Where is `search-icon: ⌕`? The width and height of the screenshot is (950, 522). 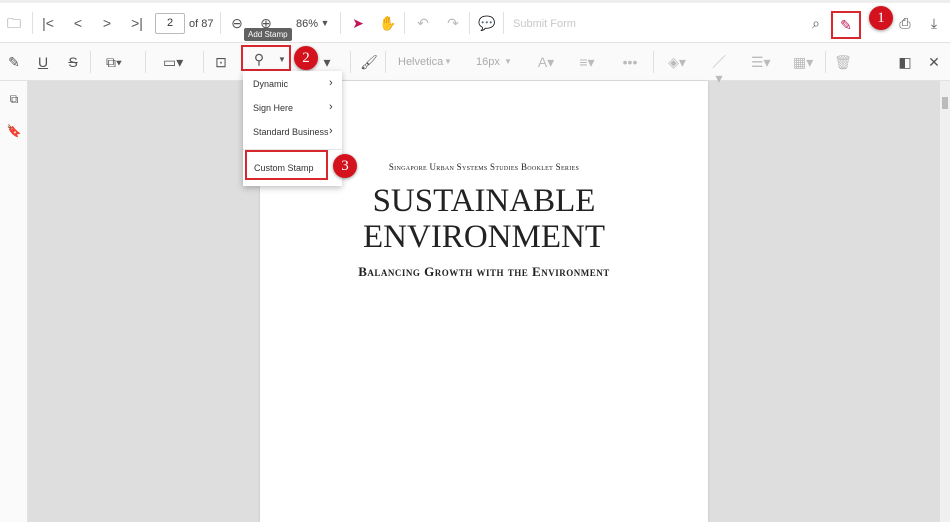 search-icon: ⌕ is located at coordinates (816, 23).